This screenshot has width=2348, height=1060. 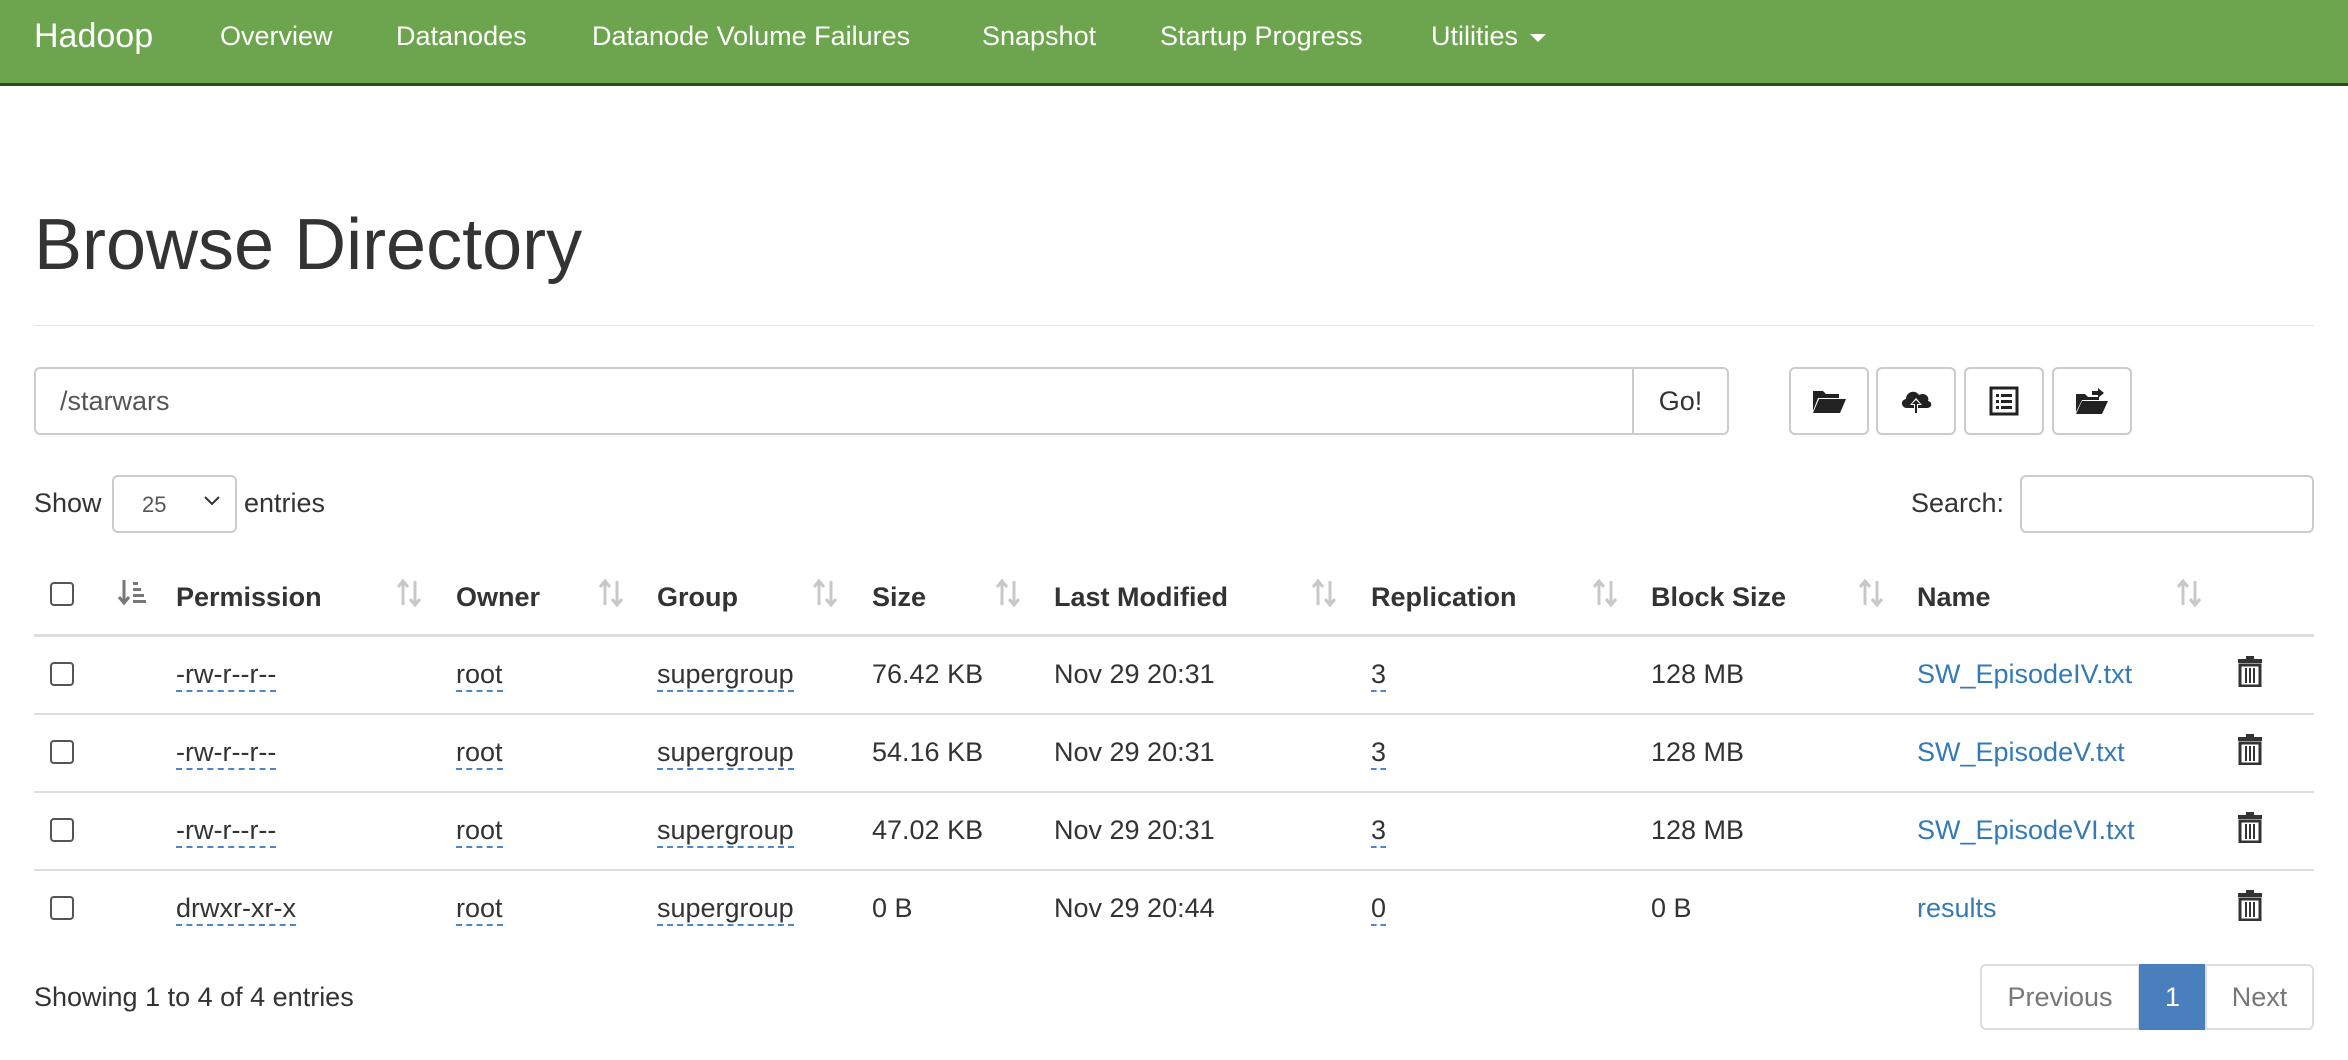 What do you see at coordinates (1379, 909) in the screenshot?
I see `replication-cell: 0` at bounding box center [1379, 909].